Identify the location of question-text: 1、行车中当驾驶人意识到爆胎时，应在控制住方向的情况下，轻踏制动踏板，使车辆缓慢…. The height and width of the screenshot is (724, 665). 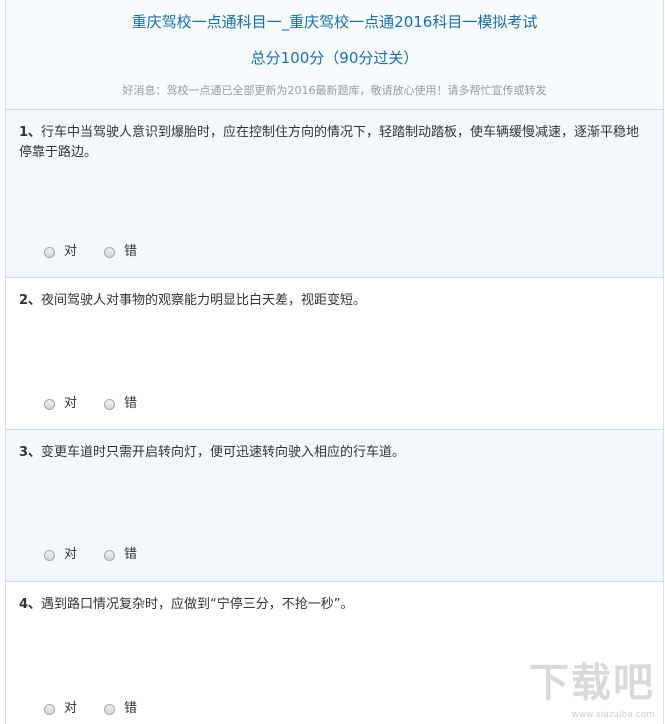
(333, 143).